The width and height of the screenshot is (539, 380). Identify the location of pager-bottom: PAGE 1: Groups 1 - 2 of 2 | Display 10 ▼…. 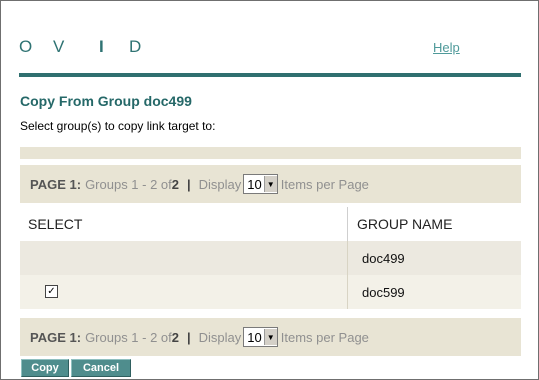
(270, 337).